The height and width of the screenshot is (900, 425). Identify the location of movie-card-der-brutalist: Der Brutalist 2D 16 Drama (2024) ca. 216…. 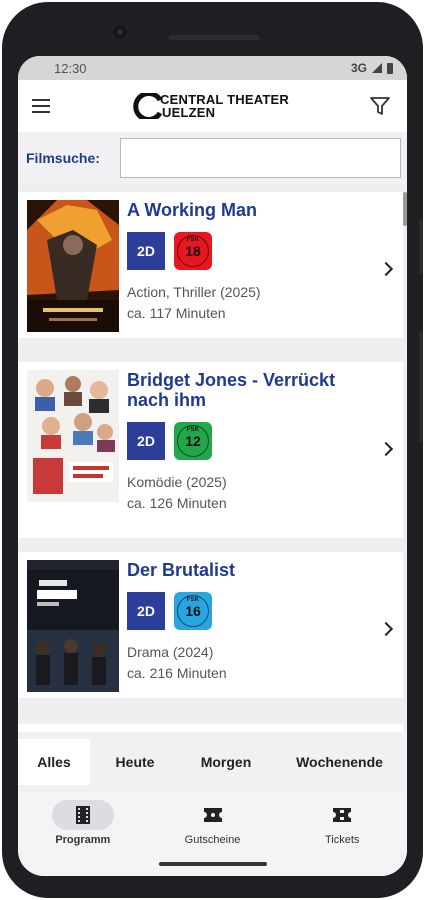
(210, 625).